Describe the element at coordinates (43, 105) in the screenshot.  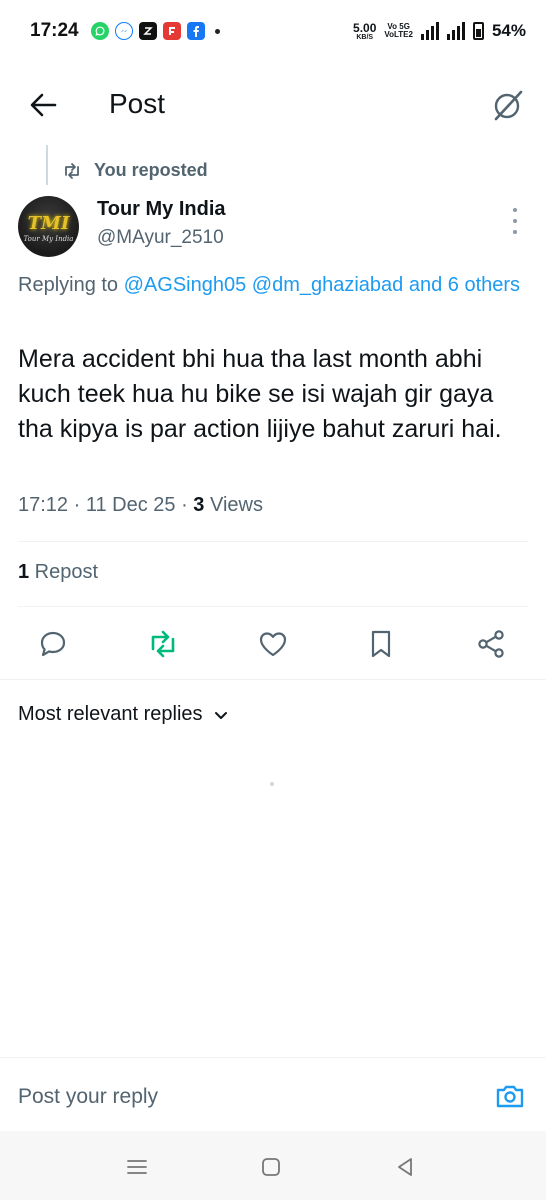
I see `back-arrow-icon` at that location.